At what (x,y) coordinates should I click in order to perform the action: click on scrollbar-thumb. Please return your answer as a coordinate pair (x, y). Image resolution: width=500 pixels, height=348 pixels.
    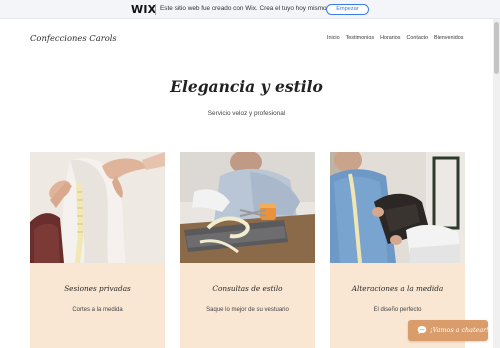
    Looking at the image, I should click on (496, 48).